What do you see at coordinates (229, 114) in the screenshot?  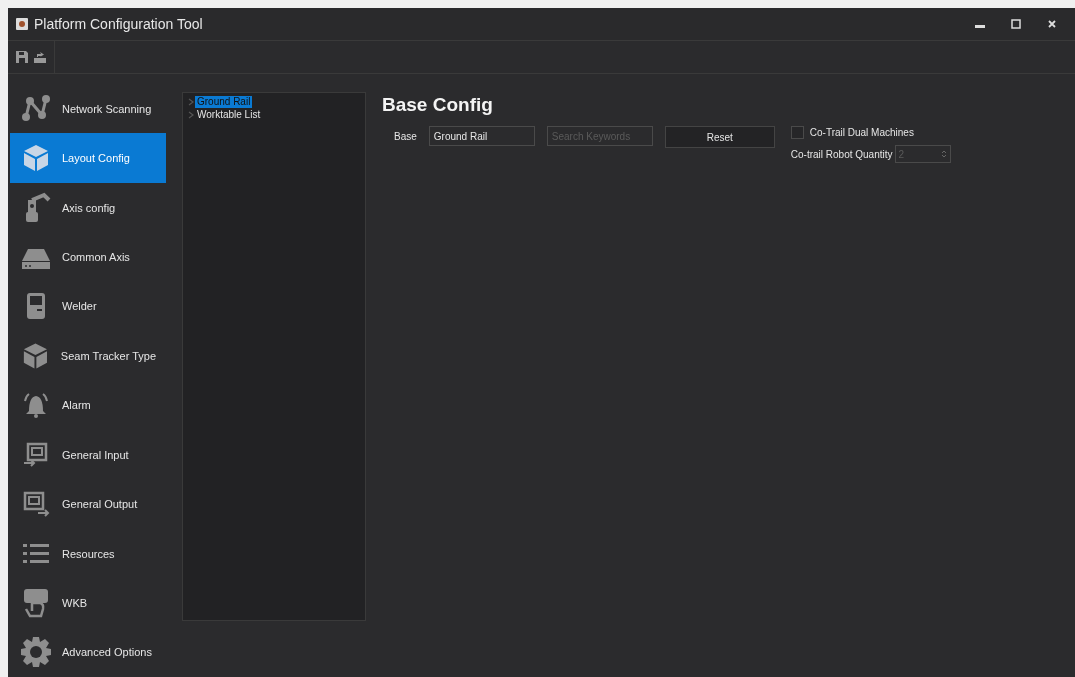 I see `tree-item: Worktable List` at bounding box center [229, 114].